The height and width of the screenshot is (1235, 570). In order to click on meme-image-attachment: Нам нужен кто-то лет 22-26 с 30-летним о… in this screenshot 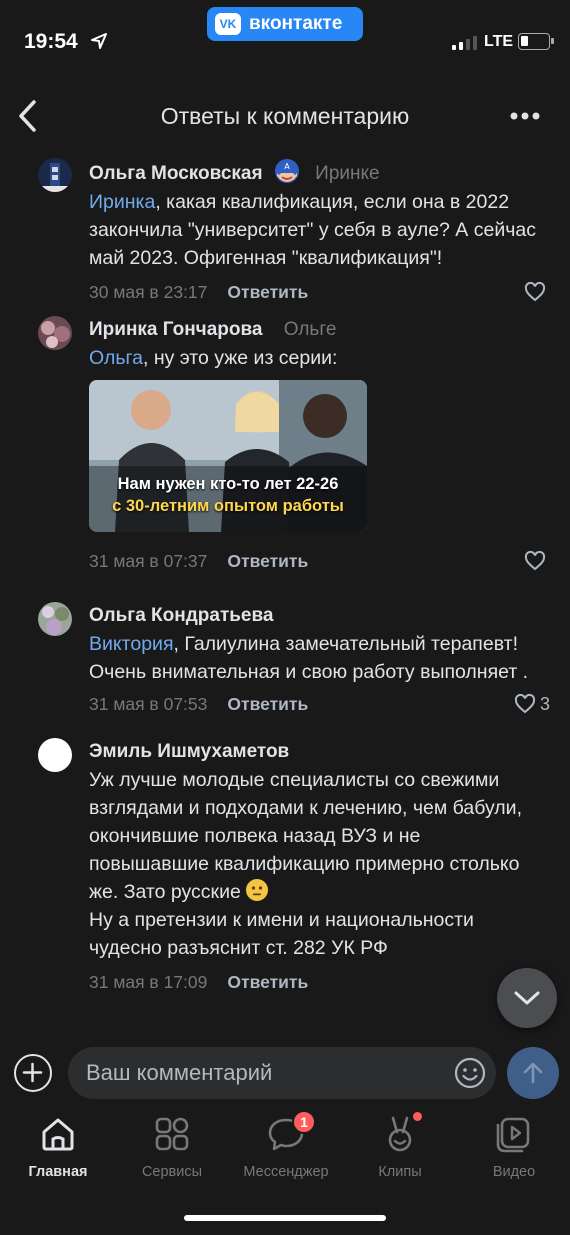, I will do `click(228, 456)`.